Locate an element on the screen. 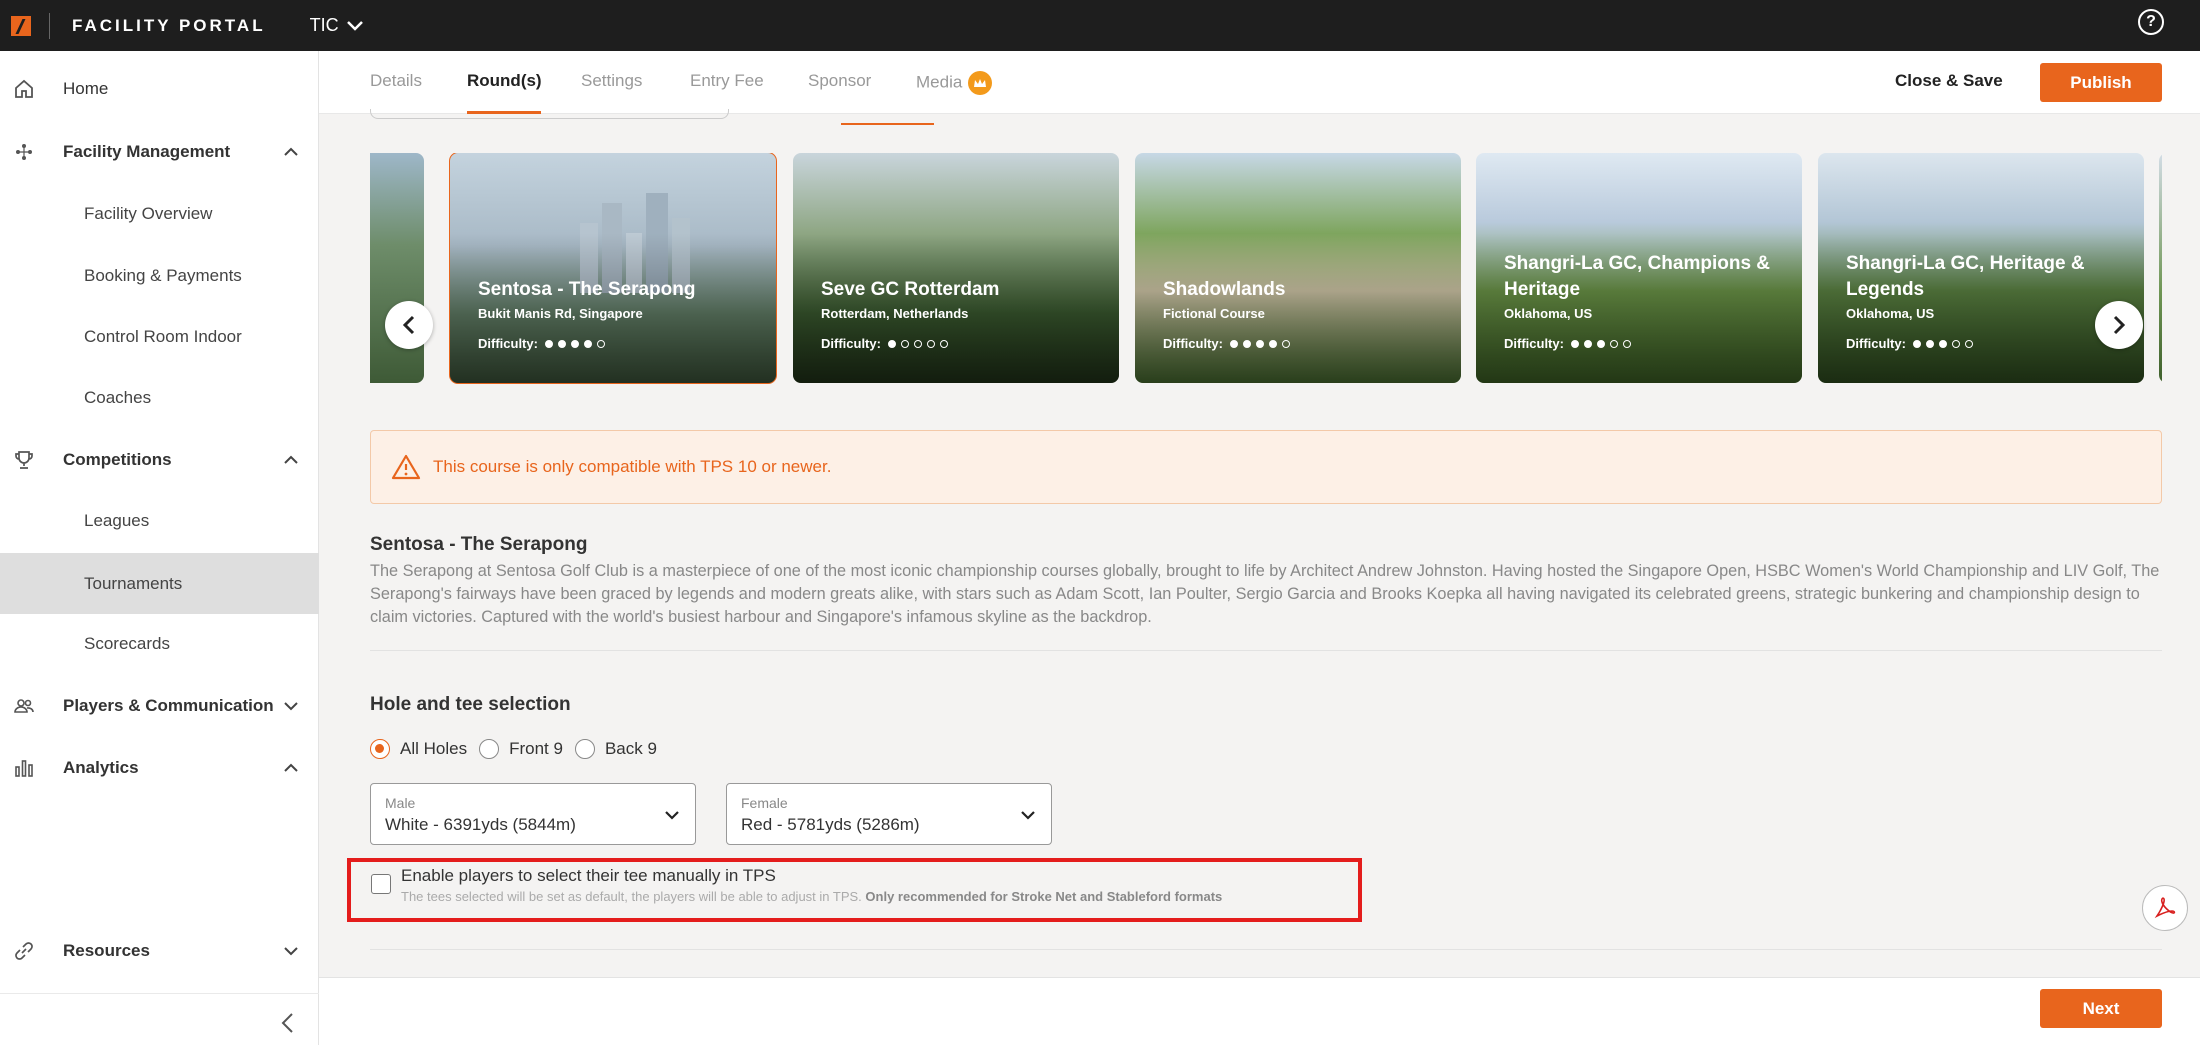 This screenshot has height=1045, width=2200. hole-tee-title: Hole and tee selection is located at coordinates (470, 704).